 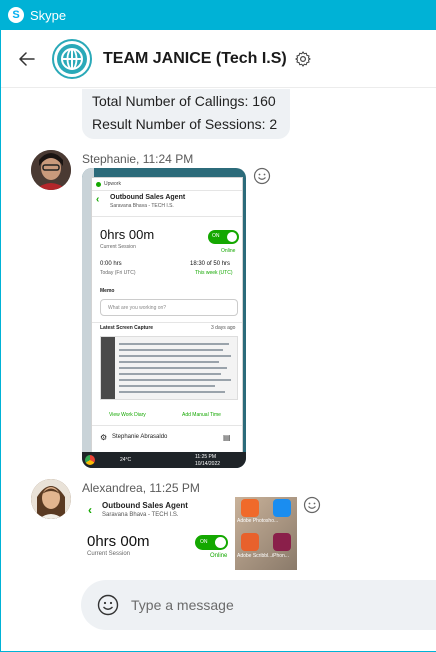 I want to click on memo-field: What are you working on?, so click(x=169, y=307).